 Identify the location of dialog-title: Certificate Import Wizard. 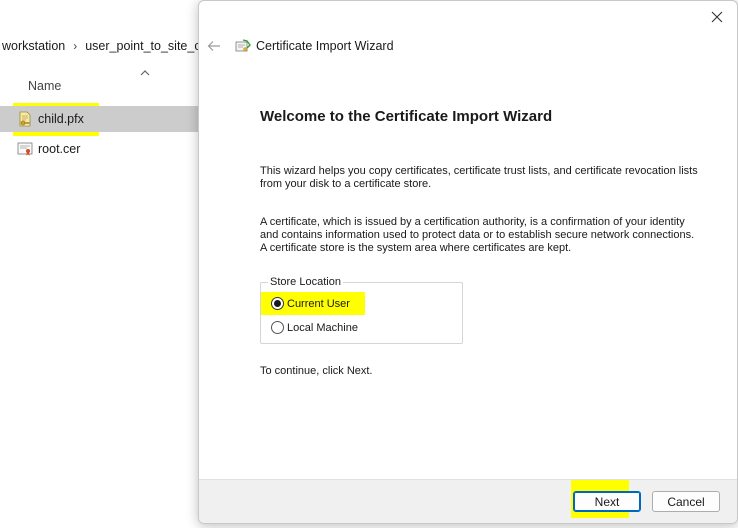
(325, 46).